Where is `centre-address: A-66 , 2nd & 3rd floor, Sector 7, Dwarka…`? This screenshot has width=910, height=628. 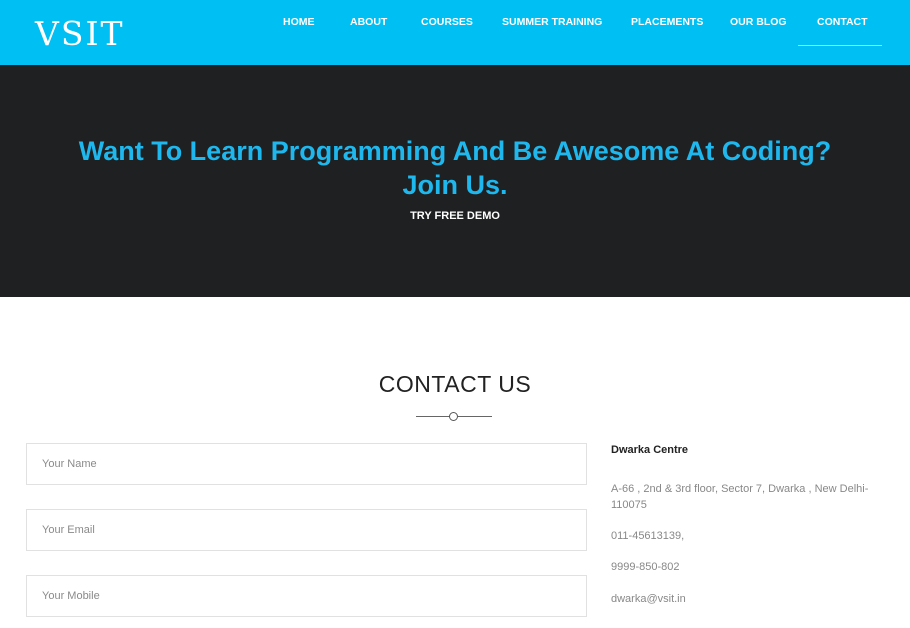 centre-address: A-66 , 2nd & 3rd floor, Sector 7, Dwarka… is located at coordinates (740, 497).